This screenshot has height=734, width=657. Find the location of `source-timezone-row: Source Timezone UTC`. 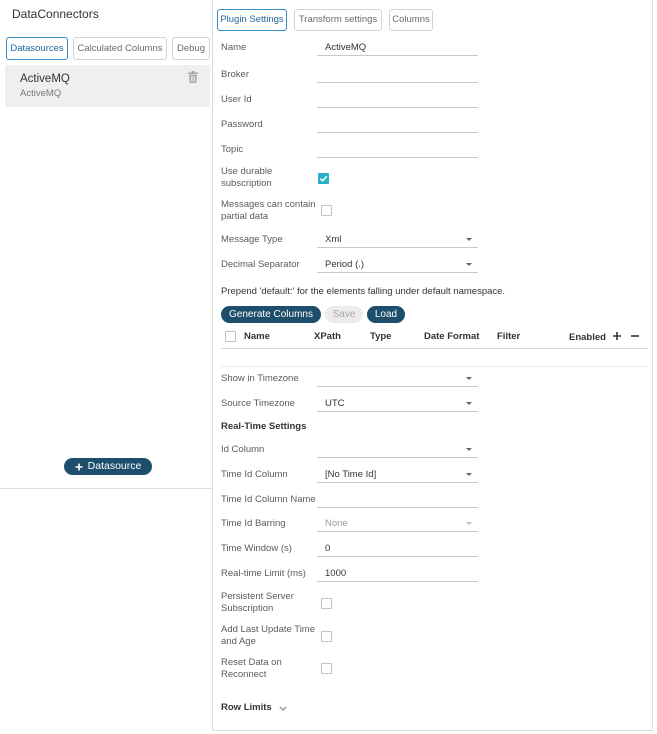

source-timezone-row: Source Timezone UTC is located at coordinates (350, 404).